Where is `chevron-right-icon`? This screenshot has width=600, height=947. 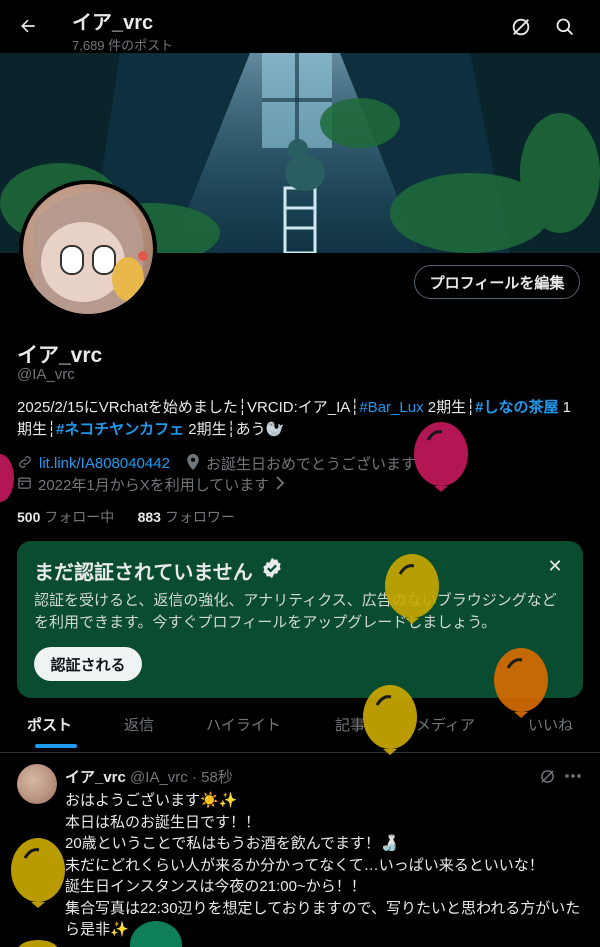
chevron-right-icon is located at coordinates (280, 484).